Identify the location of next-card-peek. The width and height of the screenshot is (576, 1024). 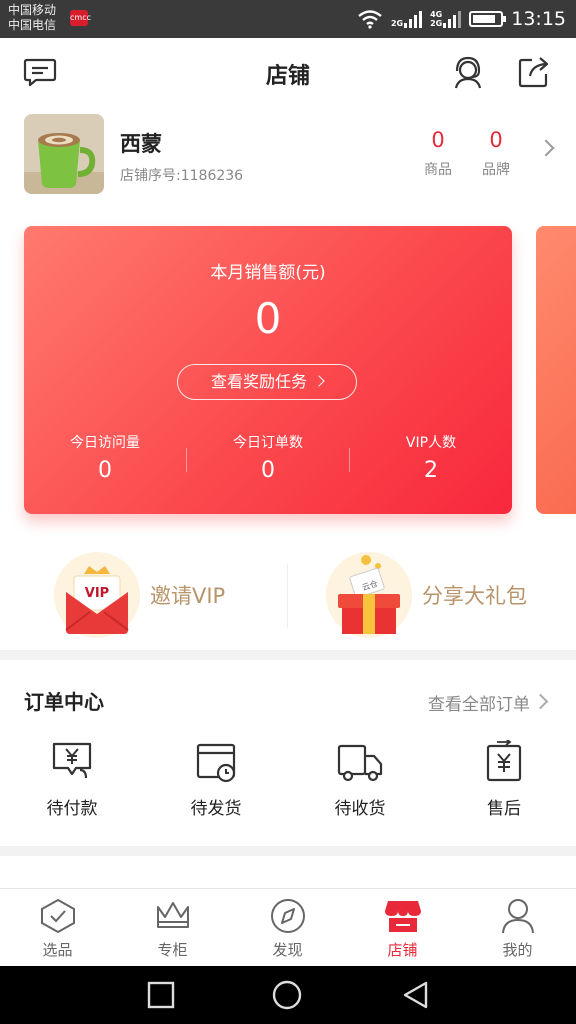
(556, 370).